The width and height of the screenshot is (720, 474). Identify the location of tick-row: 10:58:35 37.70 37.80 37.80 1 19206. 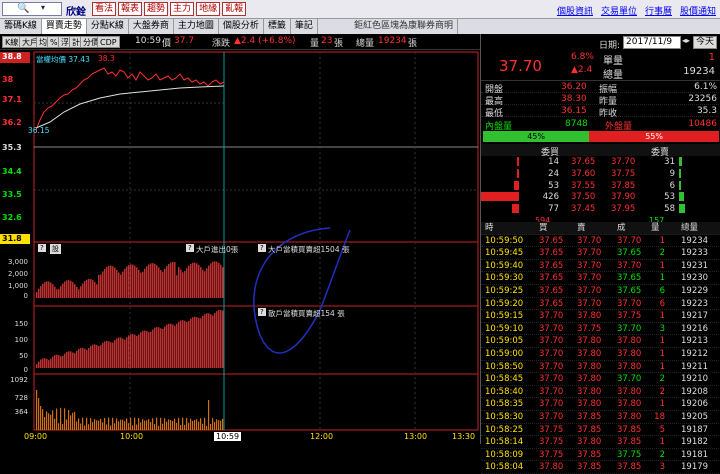
(600, 404).